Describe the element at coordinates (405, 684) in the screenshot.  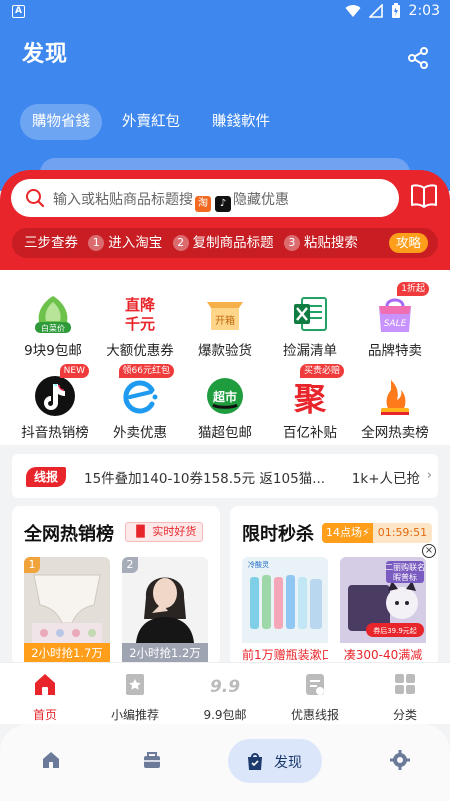
I see `category-icon` at that location.